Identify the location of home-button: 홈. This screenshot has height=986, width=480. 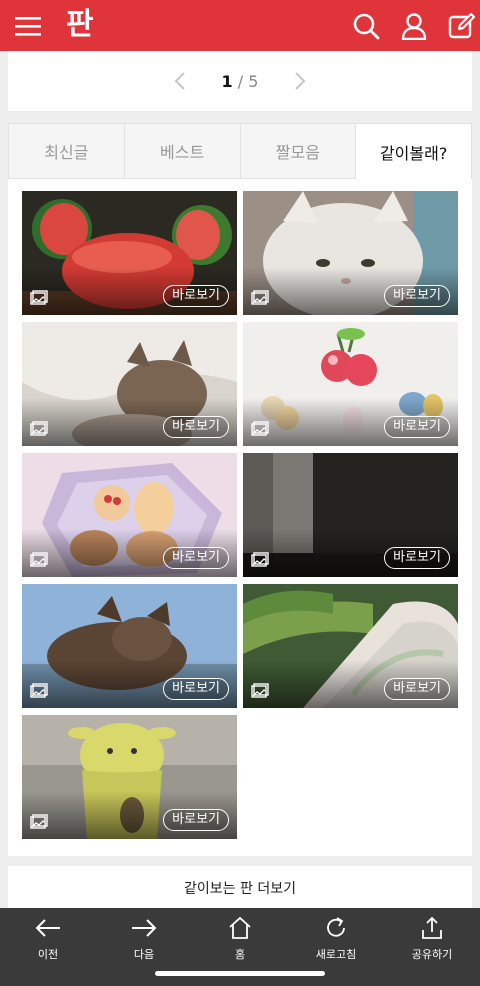
(240, 941).